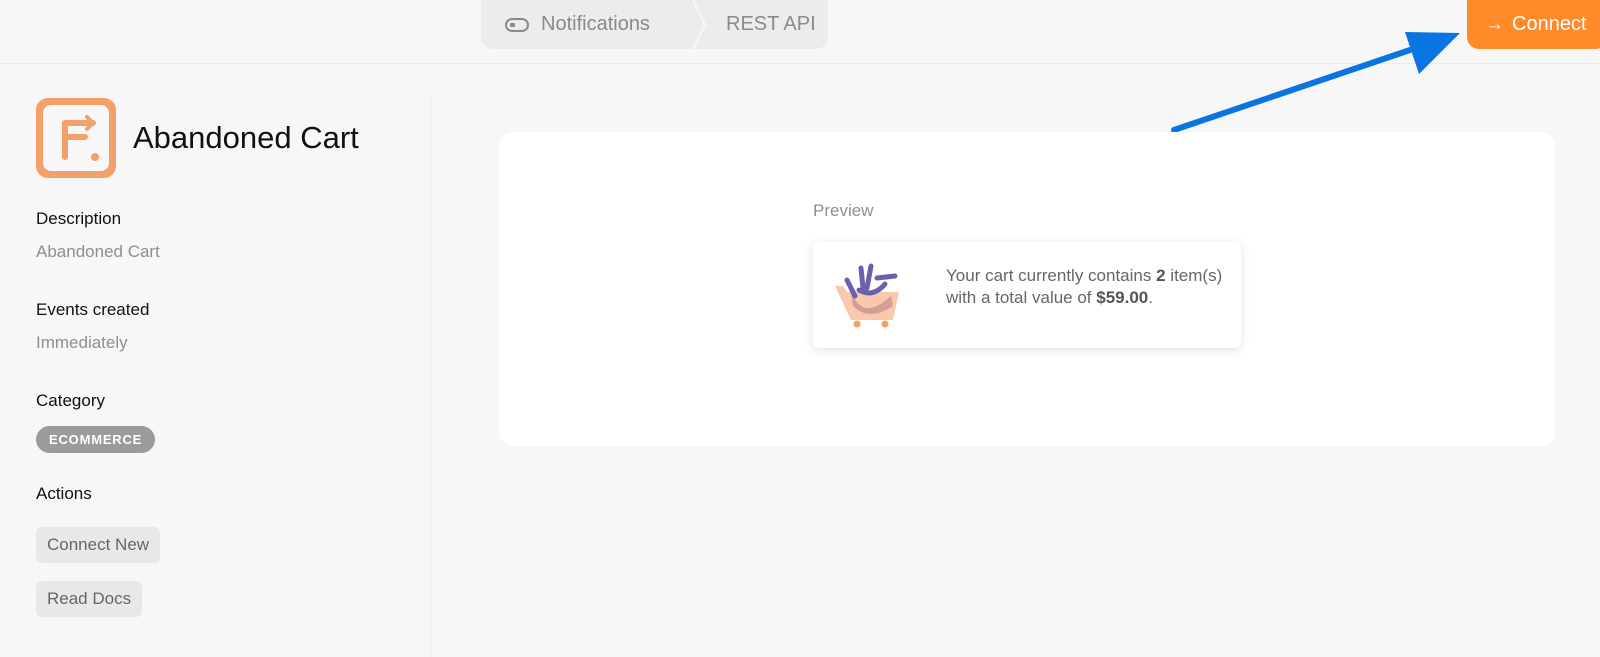  Describe the element at coordinates (64, 493) in the screenshot. I see `actions-label: Actions` at that location.